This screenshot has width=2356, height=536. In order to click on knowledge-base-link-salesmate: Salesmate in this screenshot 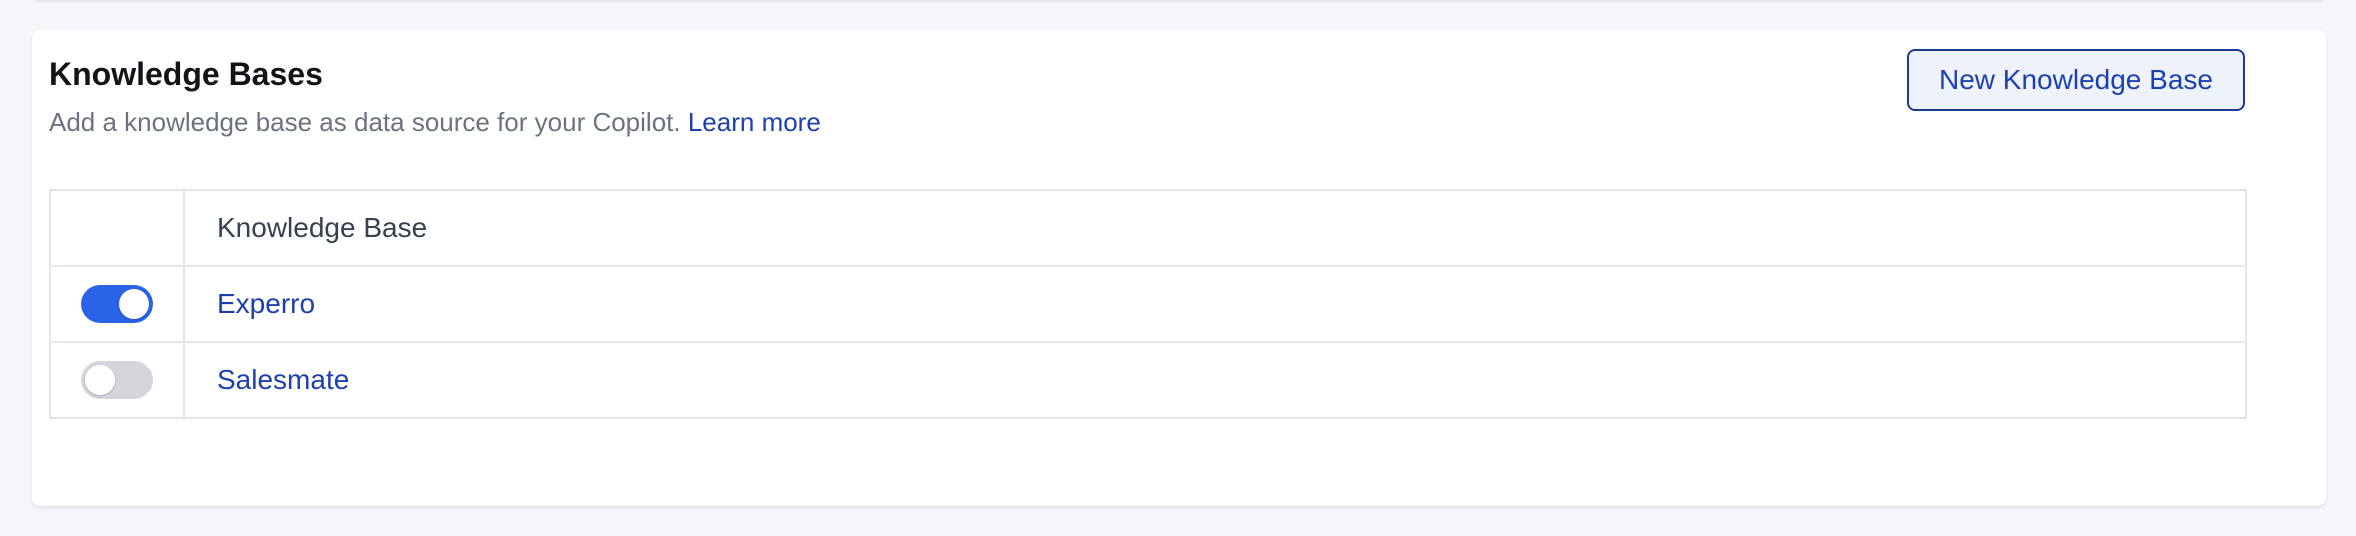, I will do `click(283, 379)`.